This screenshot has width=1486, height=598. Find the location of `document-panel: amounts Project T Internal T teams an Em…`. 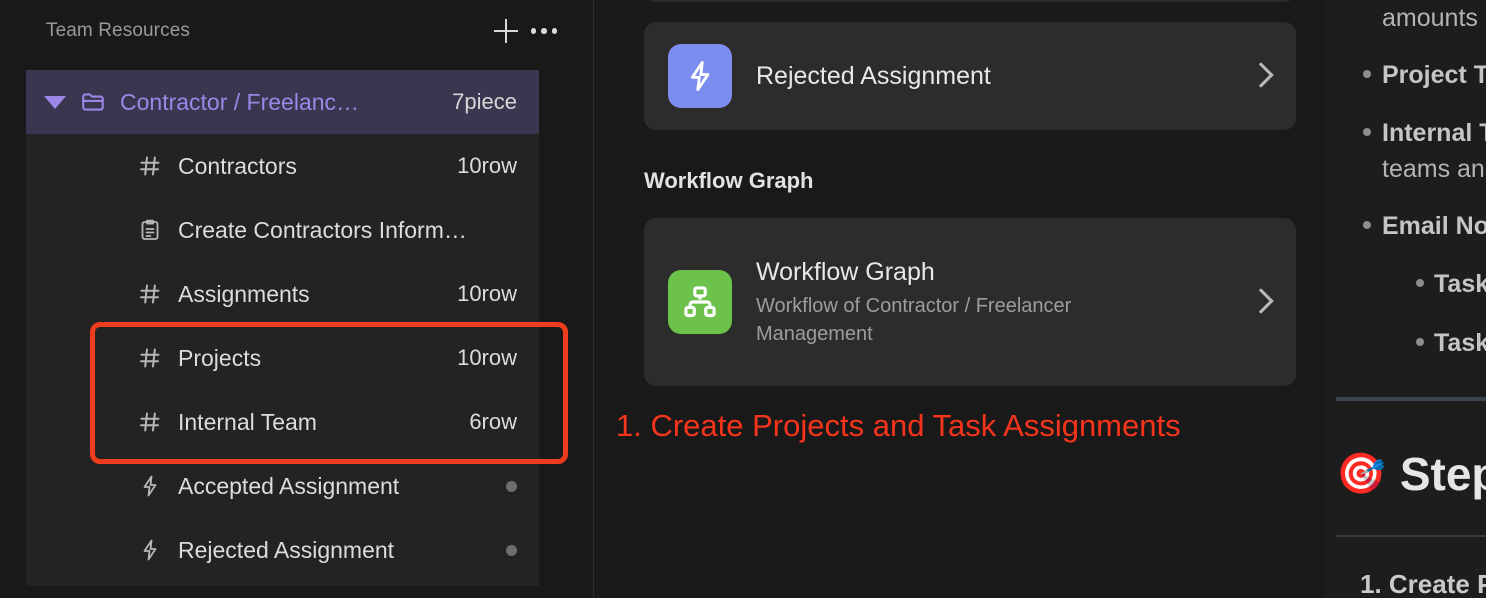

document-panel: amounts Project T Internal T teams an Em… is located at coordinates (1405, 299).